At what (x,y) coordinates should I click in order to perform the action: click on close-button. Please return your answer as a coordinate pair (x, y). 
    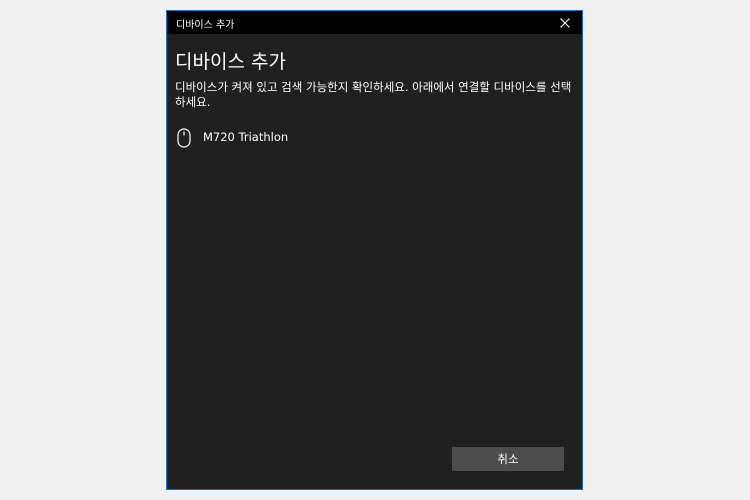
    Looking at the image, I should click on (565, 22).